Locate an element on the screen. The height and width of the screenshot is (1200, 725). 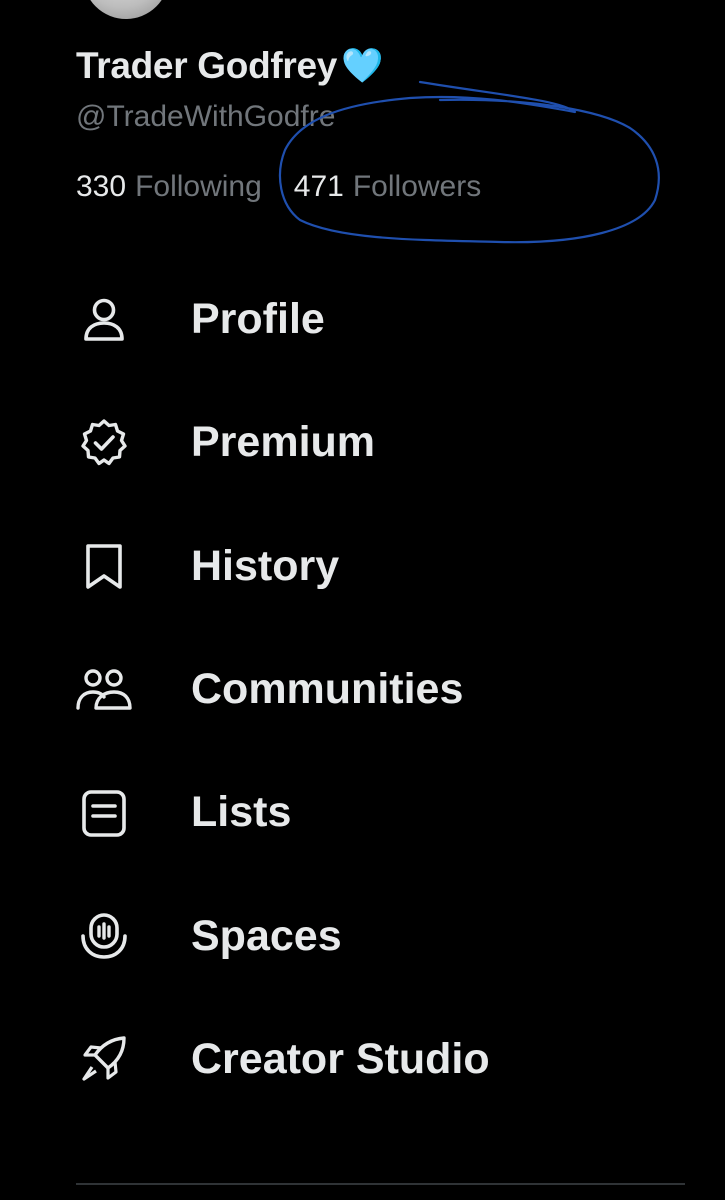
display-name-row: Trader Godfrey 🩵 is located at coordinates (229, 66).